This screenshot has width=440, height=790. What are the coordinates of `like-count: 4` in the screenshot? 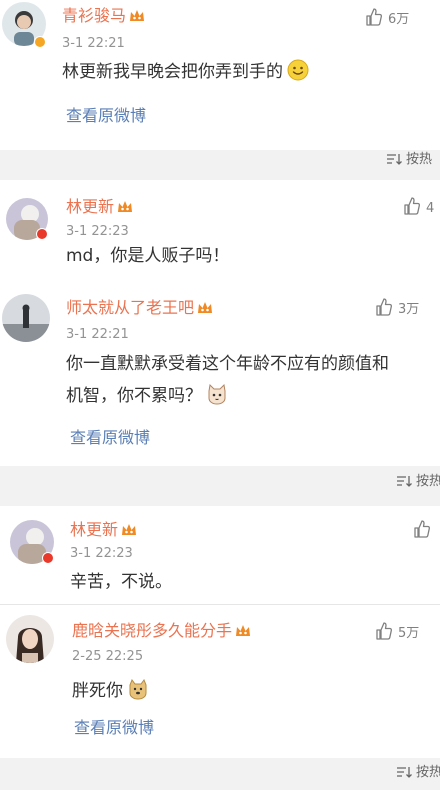 It's located at (430, 208).